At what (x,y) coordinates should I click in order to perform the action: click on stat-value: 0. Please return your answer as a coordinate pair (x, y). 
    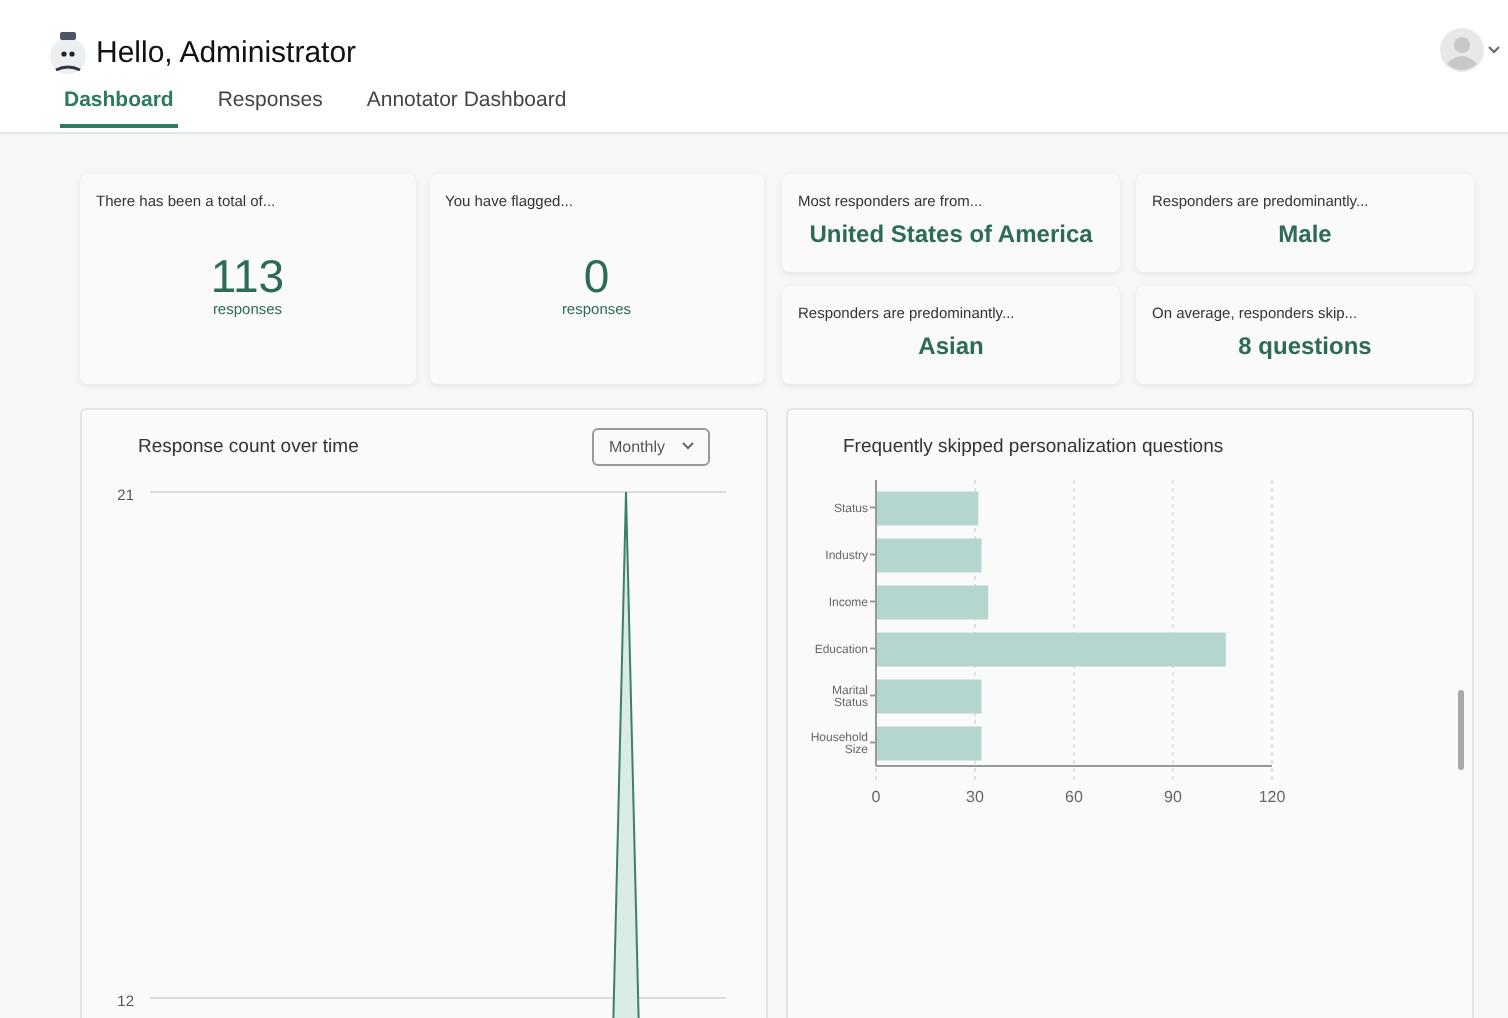
    Looking at the image, I should click on (596, 277).